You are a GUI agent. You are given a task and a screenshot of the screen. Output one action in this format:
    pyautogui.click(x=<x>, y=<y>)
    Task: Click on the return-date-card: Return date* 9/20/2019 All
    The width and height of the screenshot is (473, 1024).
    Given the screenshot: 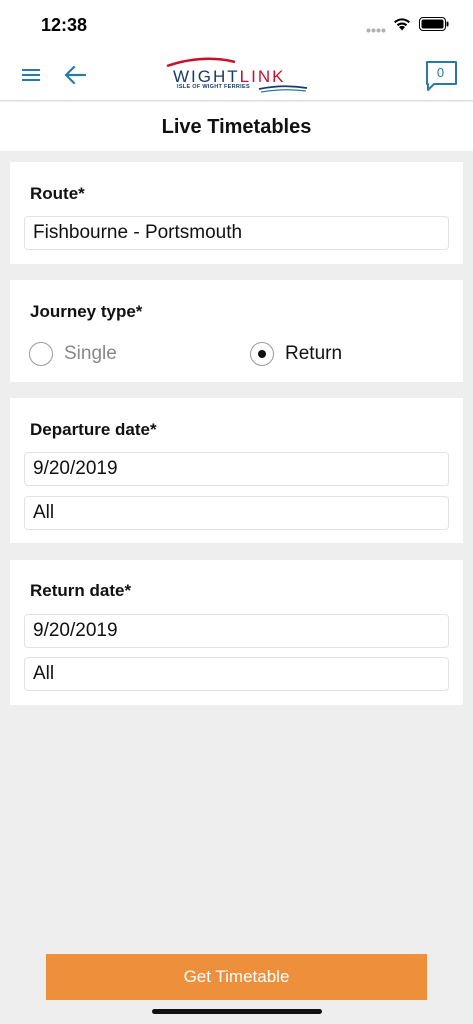 What is the action you would take?
    pyautogui.click(x=236, y=632)
    